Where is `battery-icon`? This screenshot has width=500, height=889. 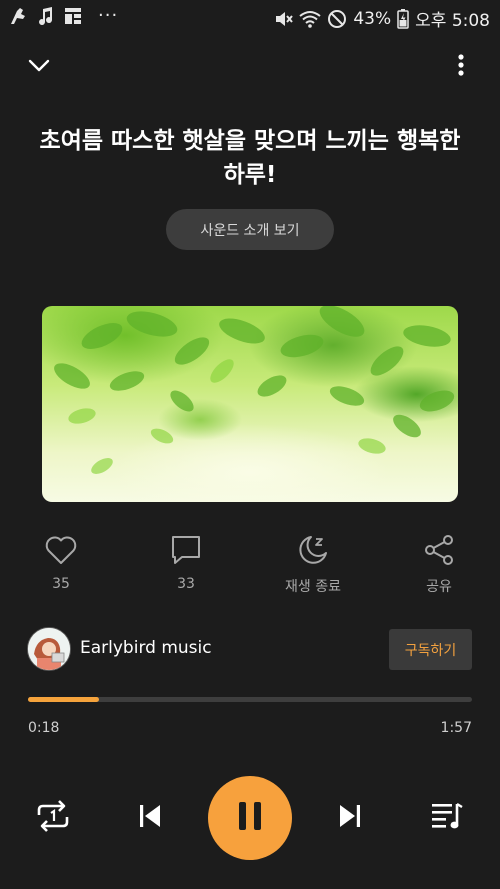 battery-icon is located at coordinates (403, 18).